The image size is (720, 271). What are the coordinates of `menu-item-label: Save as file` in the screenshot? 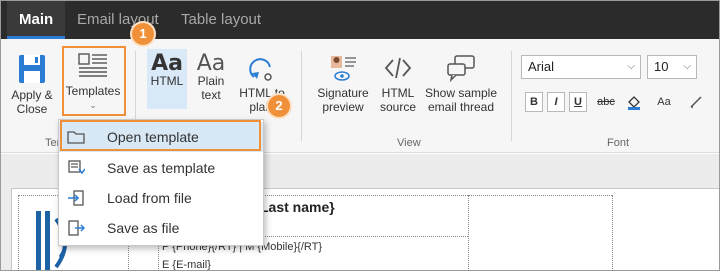 It's located at (143, 228).